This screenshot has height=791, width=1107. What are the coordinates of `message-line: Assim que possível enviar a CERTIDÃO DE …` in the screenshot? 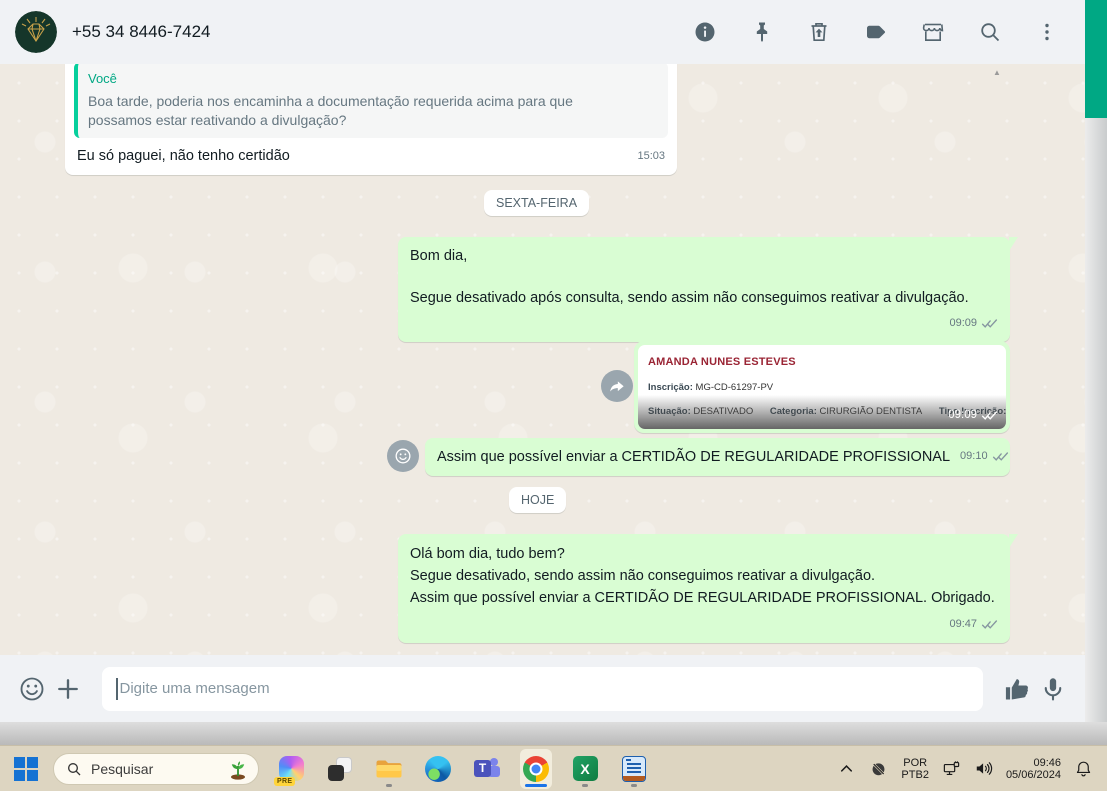 It's located at (702, 598).